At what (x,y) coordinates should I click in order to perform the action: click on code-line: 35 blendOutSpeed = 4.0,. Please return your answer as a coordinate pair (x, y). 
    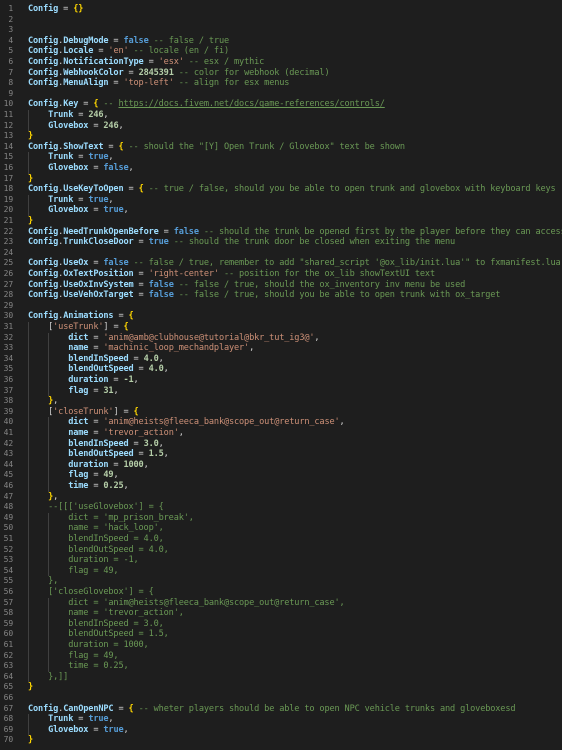
    Looking at the image, I should click on (281, 369).